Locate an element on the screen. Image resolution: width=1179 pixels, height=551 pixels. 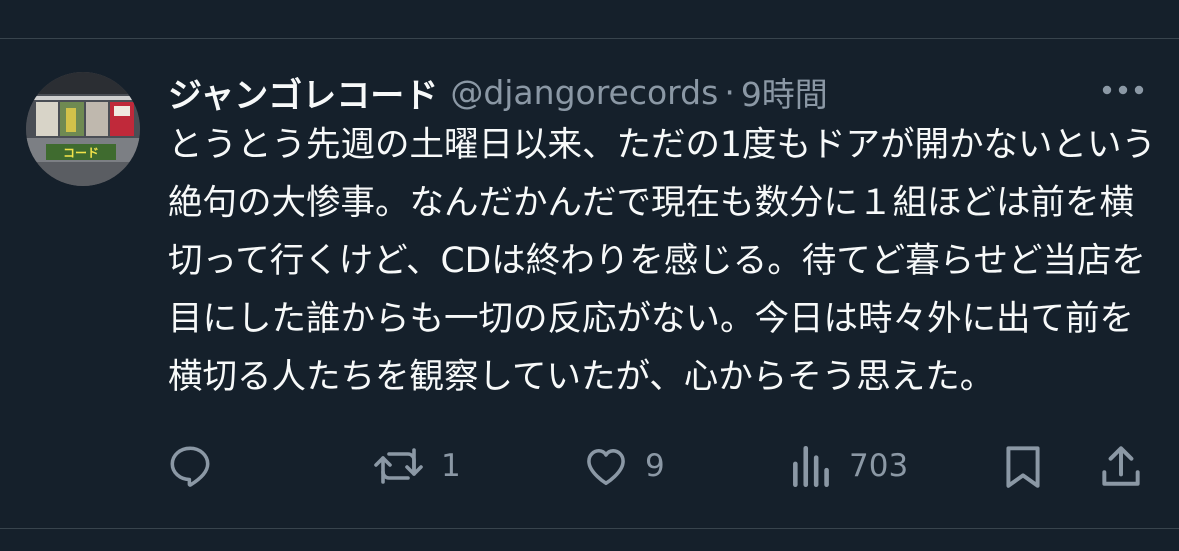
avatar: コード is located at coordinates (83, 129).